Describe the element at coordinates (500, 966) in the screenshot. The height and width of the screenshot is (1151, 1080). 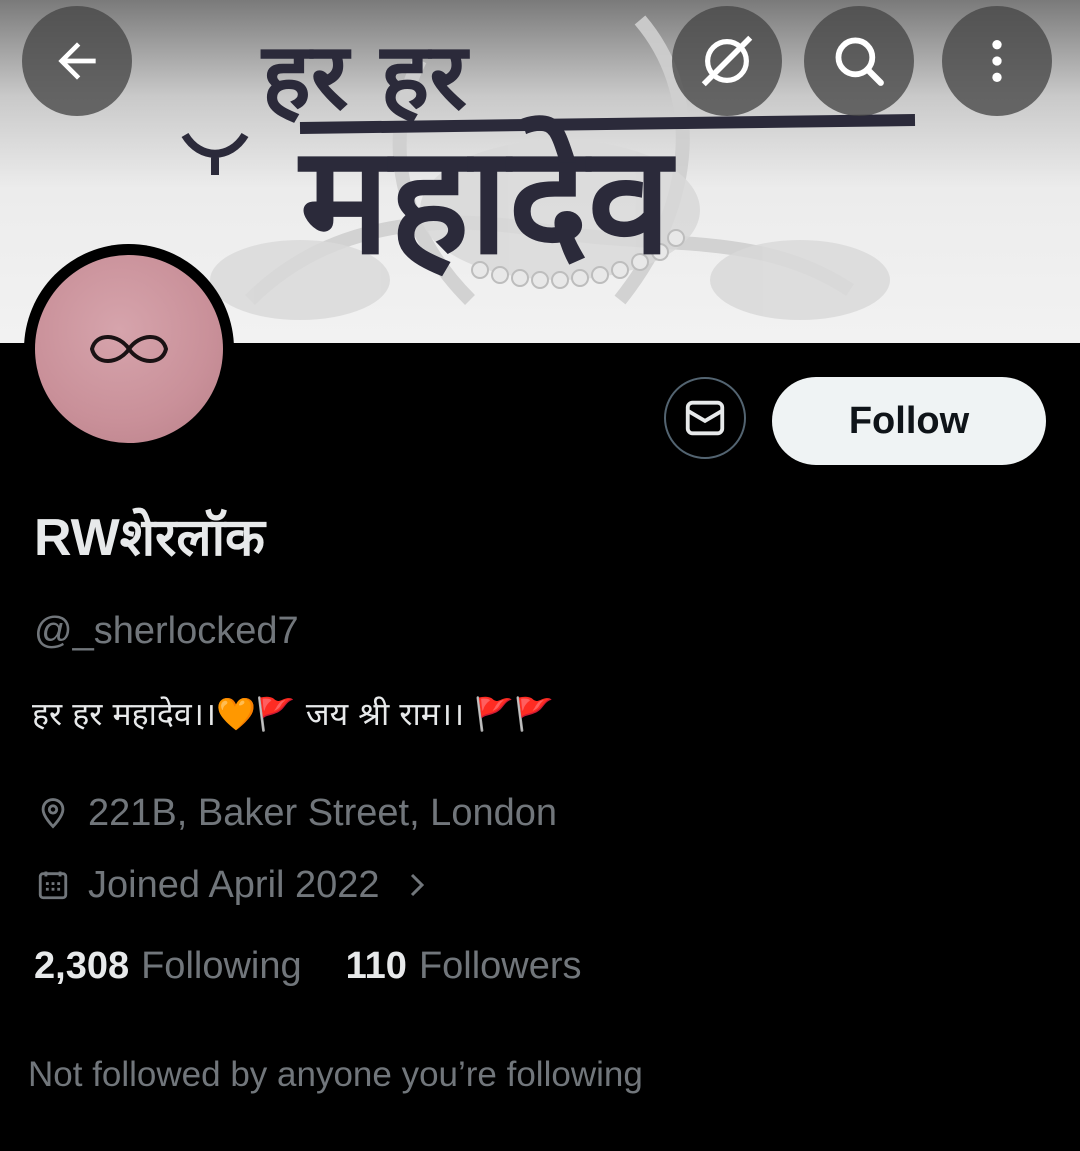
I see `followers-label: Followers` at that location.